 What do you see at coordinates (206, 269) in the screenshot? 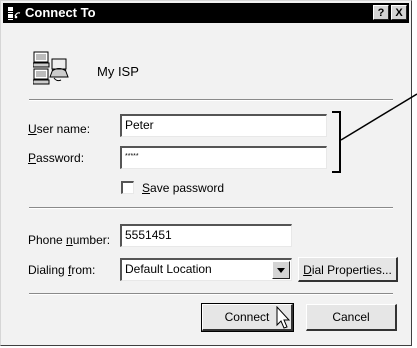
I see `dialing-from-select: Default Location` at bounding box center [206, 269].